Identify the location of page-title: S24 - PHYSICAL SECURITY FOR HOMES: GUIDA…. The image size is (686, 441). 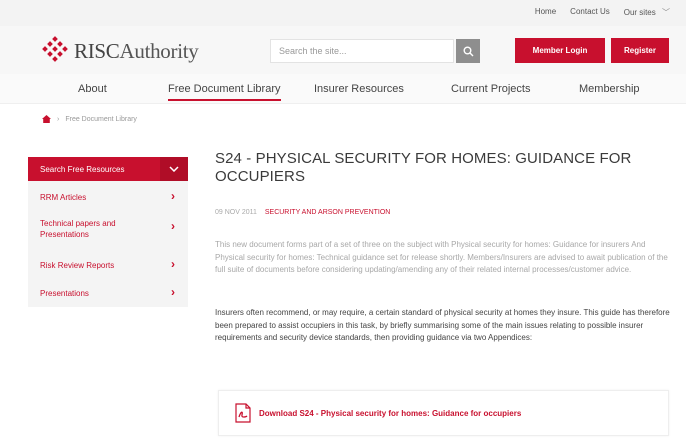
(423, 167).